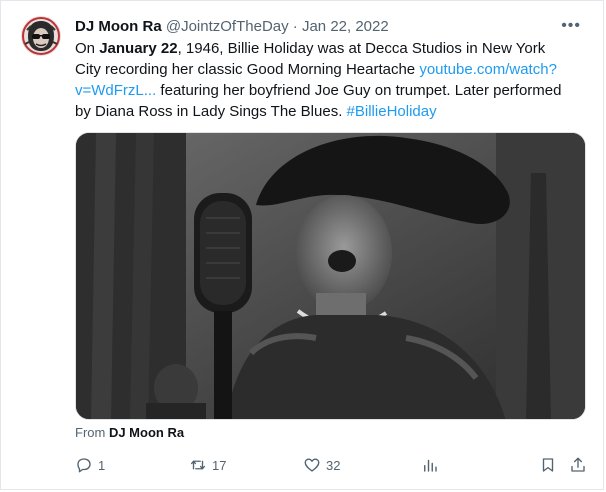 Image resolution: width=606 pixels, height=492 pixels. Describe the element at coordinates (118, 26) in the screenshot. I see `author-display-name: DJ Moon Ra` at that location.